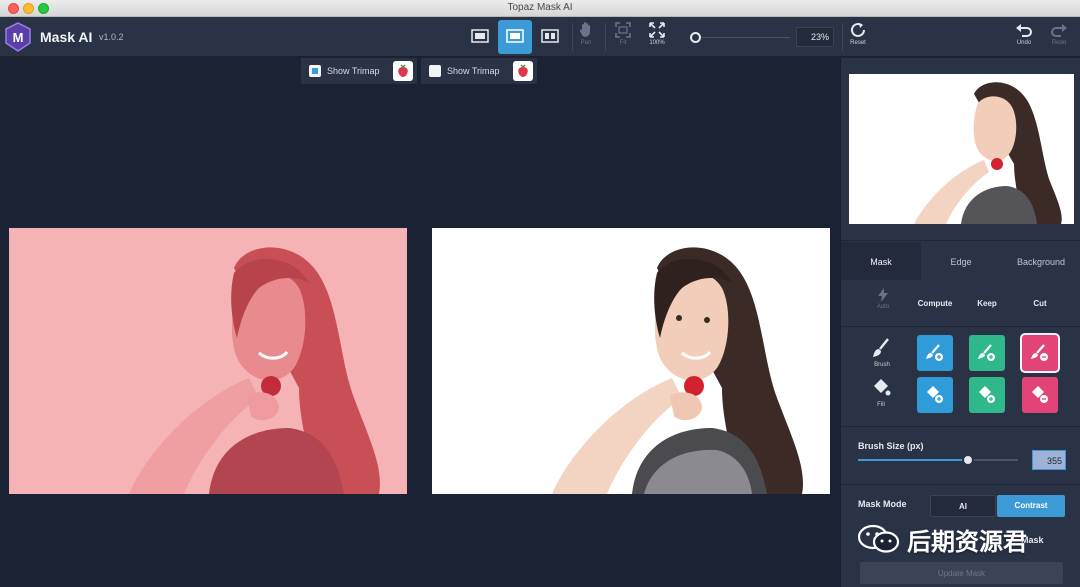 The height and width of the screenshot is (587, 1080). What do you see at coordinates (858, 43) in the screenshot?
I see `reset-label: Reset` at bounding box center [858, 43].